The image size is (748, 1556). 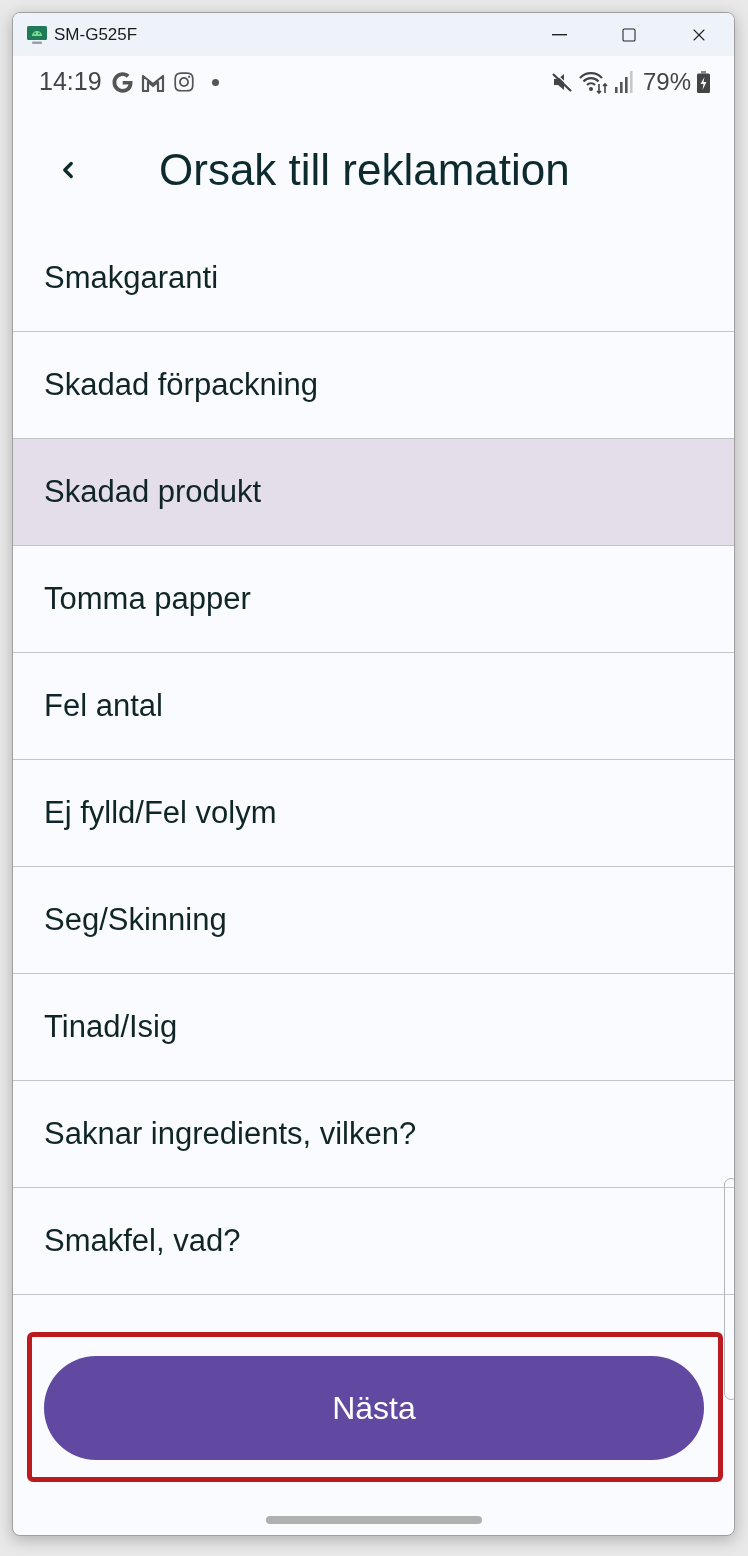 I want to click on mute-icon, so click(x=561, y=82).